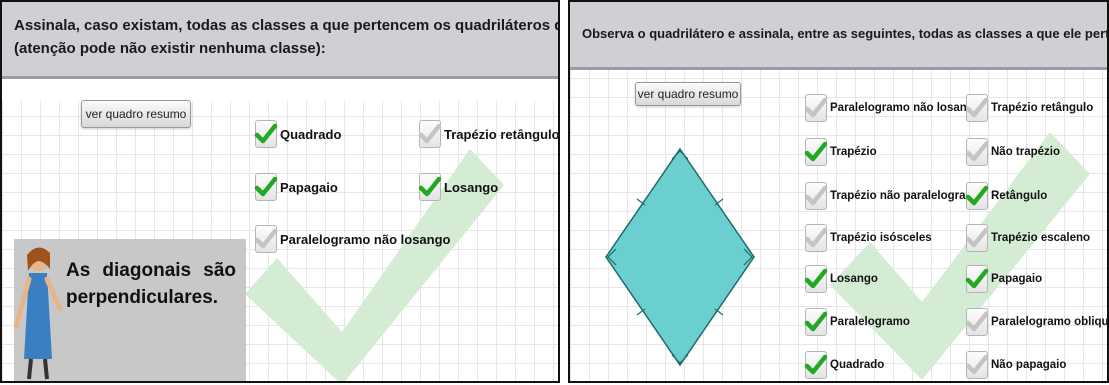 The image size is (1109, 385). I want to click on option-label: Trapézio, so click(853, 152).